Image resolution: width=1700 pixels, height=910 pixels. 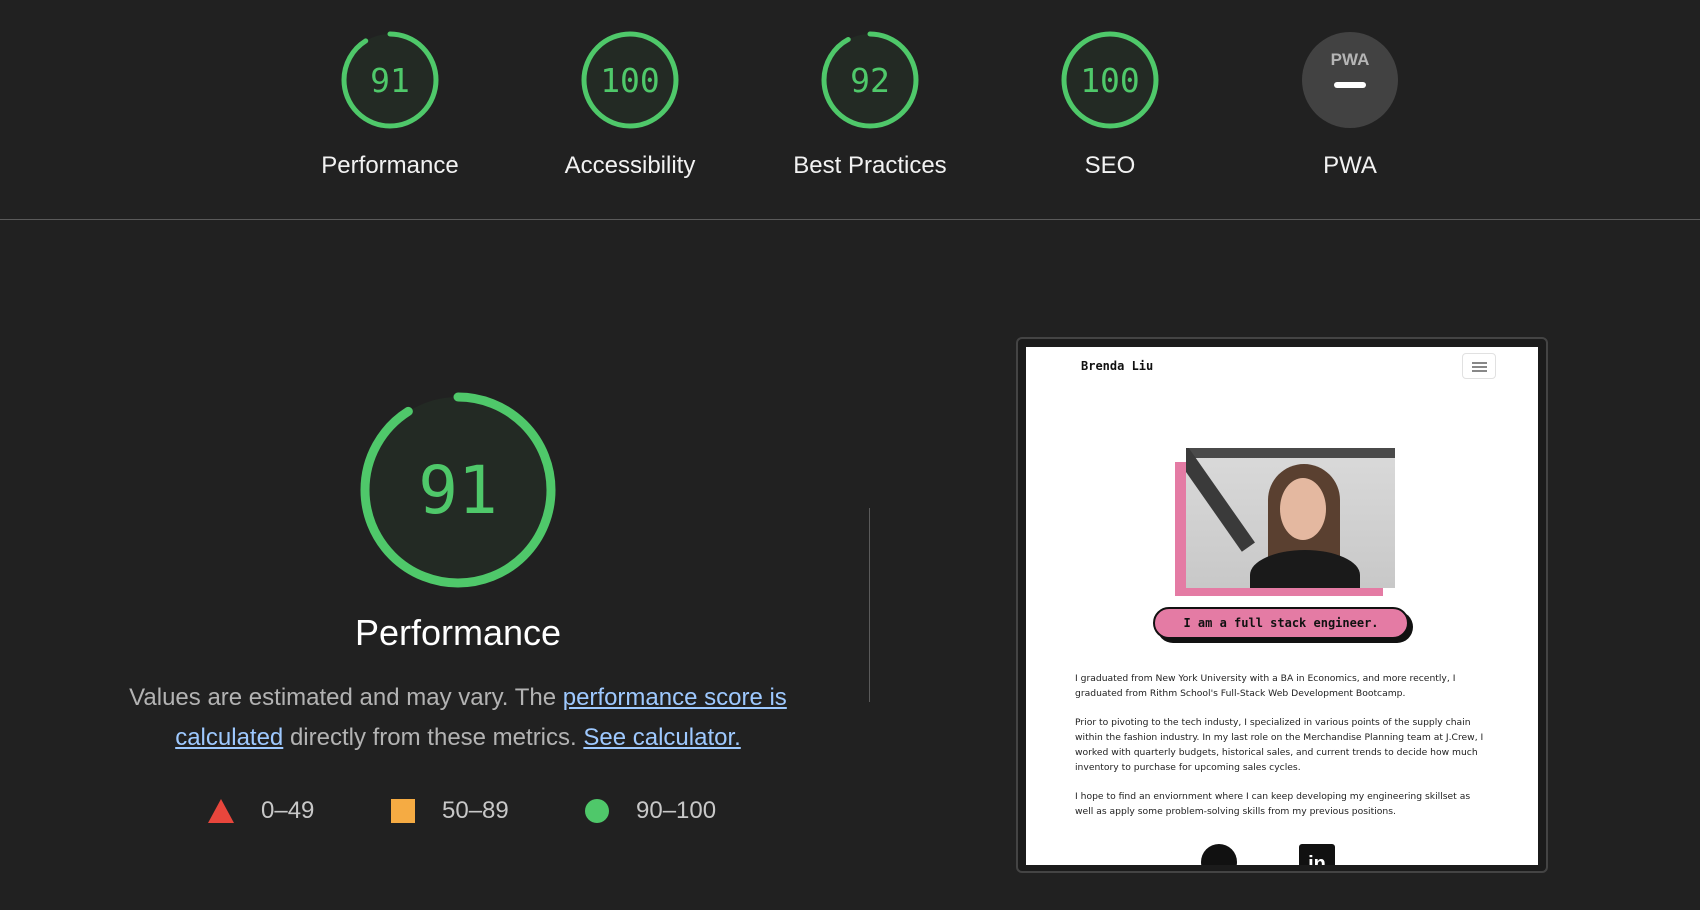 What do you see at coordinates (221, 811) in the screenshot?
I see `fail-triangle-icon` at bounding box center [221, 811].